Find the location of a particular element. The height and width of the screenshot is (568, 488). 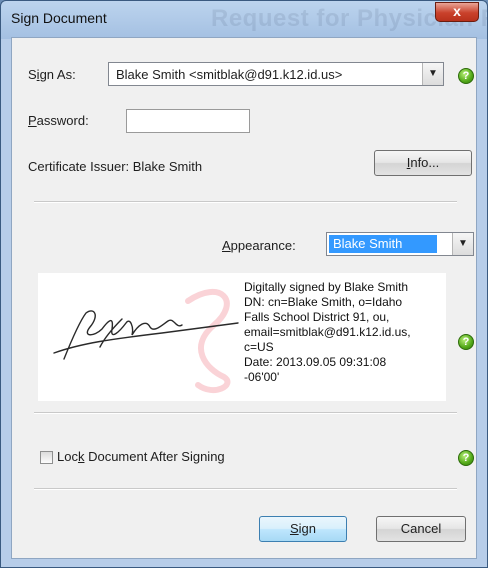

sign-as-label: Sign As: is located at coordinates (52, 74).